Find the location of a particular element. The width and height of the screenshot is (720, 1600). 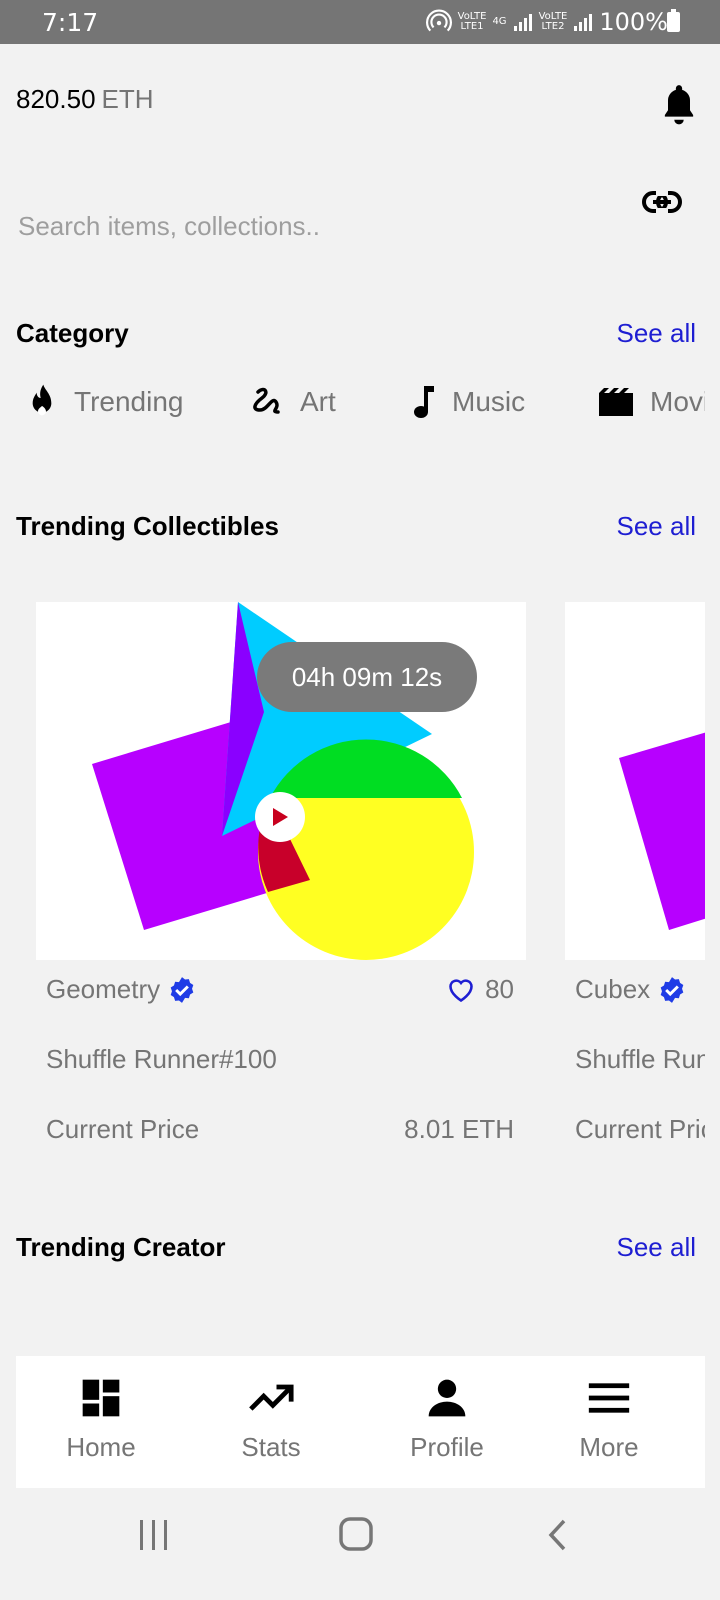

wallet-balance: 820.50 ETH is located at coordinates (85, 99).